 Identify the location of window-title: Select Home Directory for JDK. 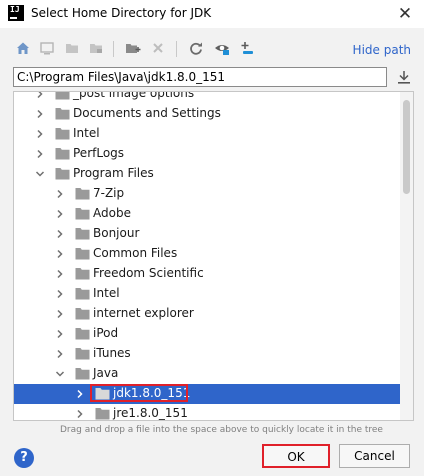
(121, 13).